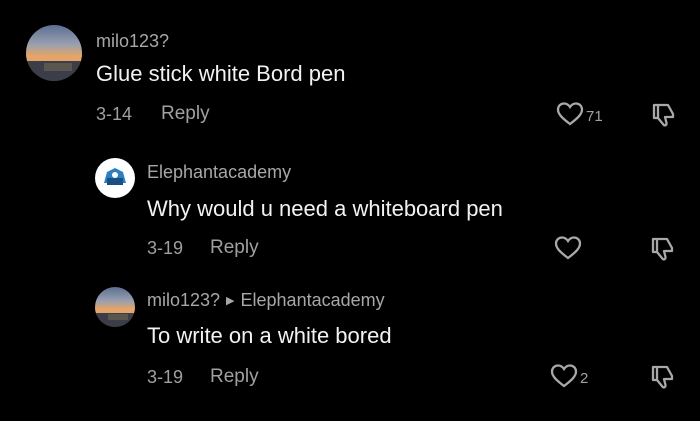  I want to click on comment-text: To write on a white bored, so click(269, 335).